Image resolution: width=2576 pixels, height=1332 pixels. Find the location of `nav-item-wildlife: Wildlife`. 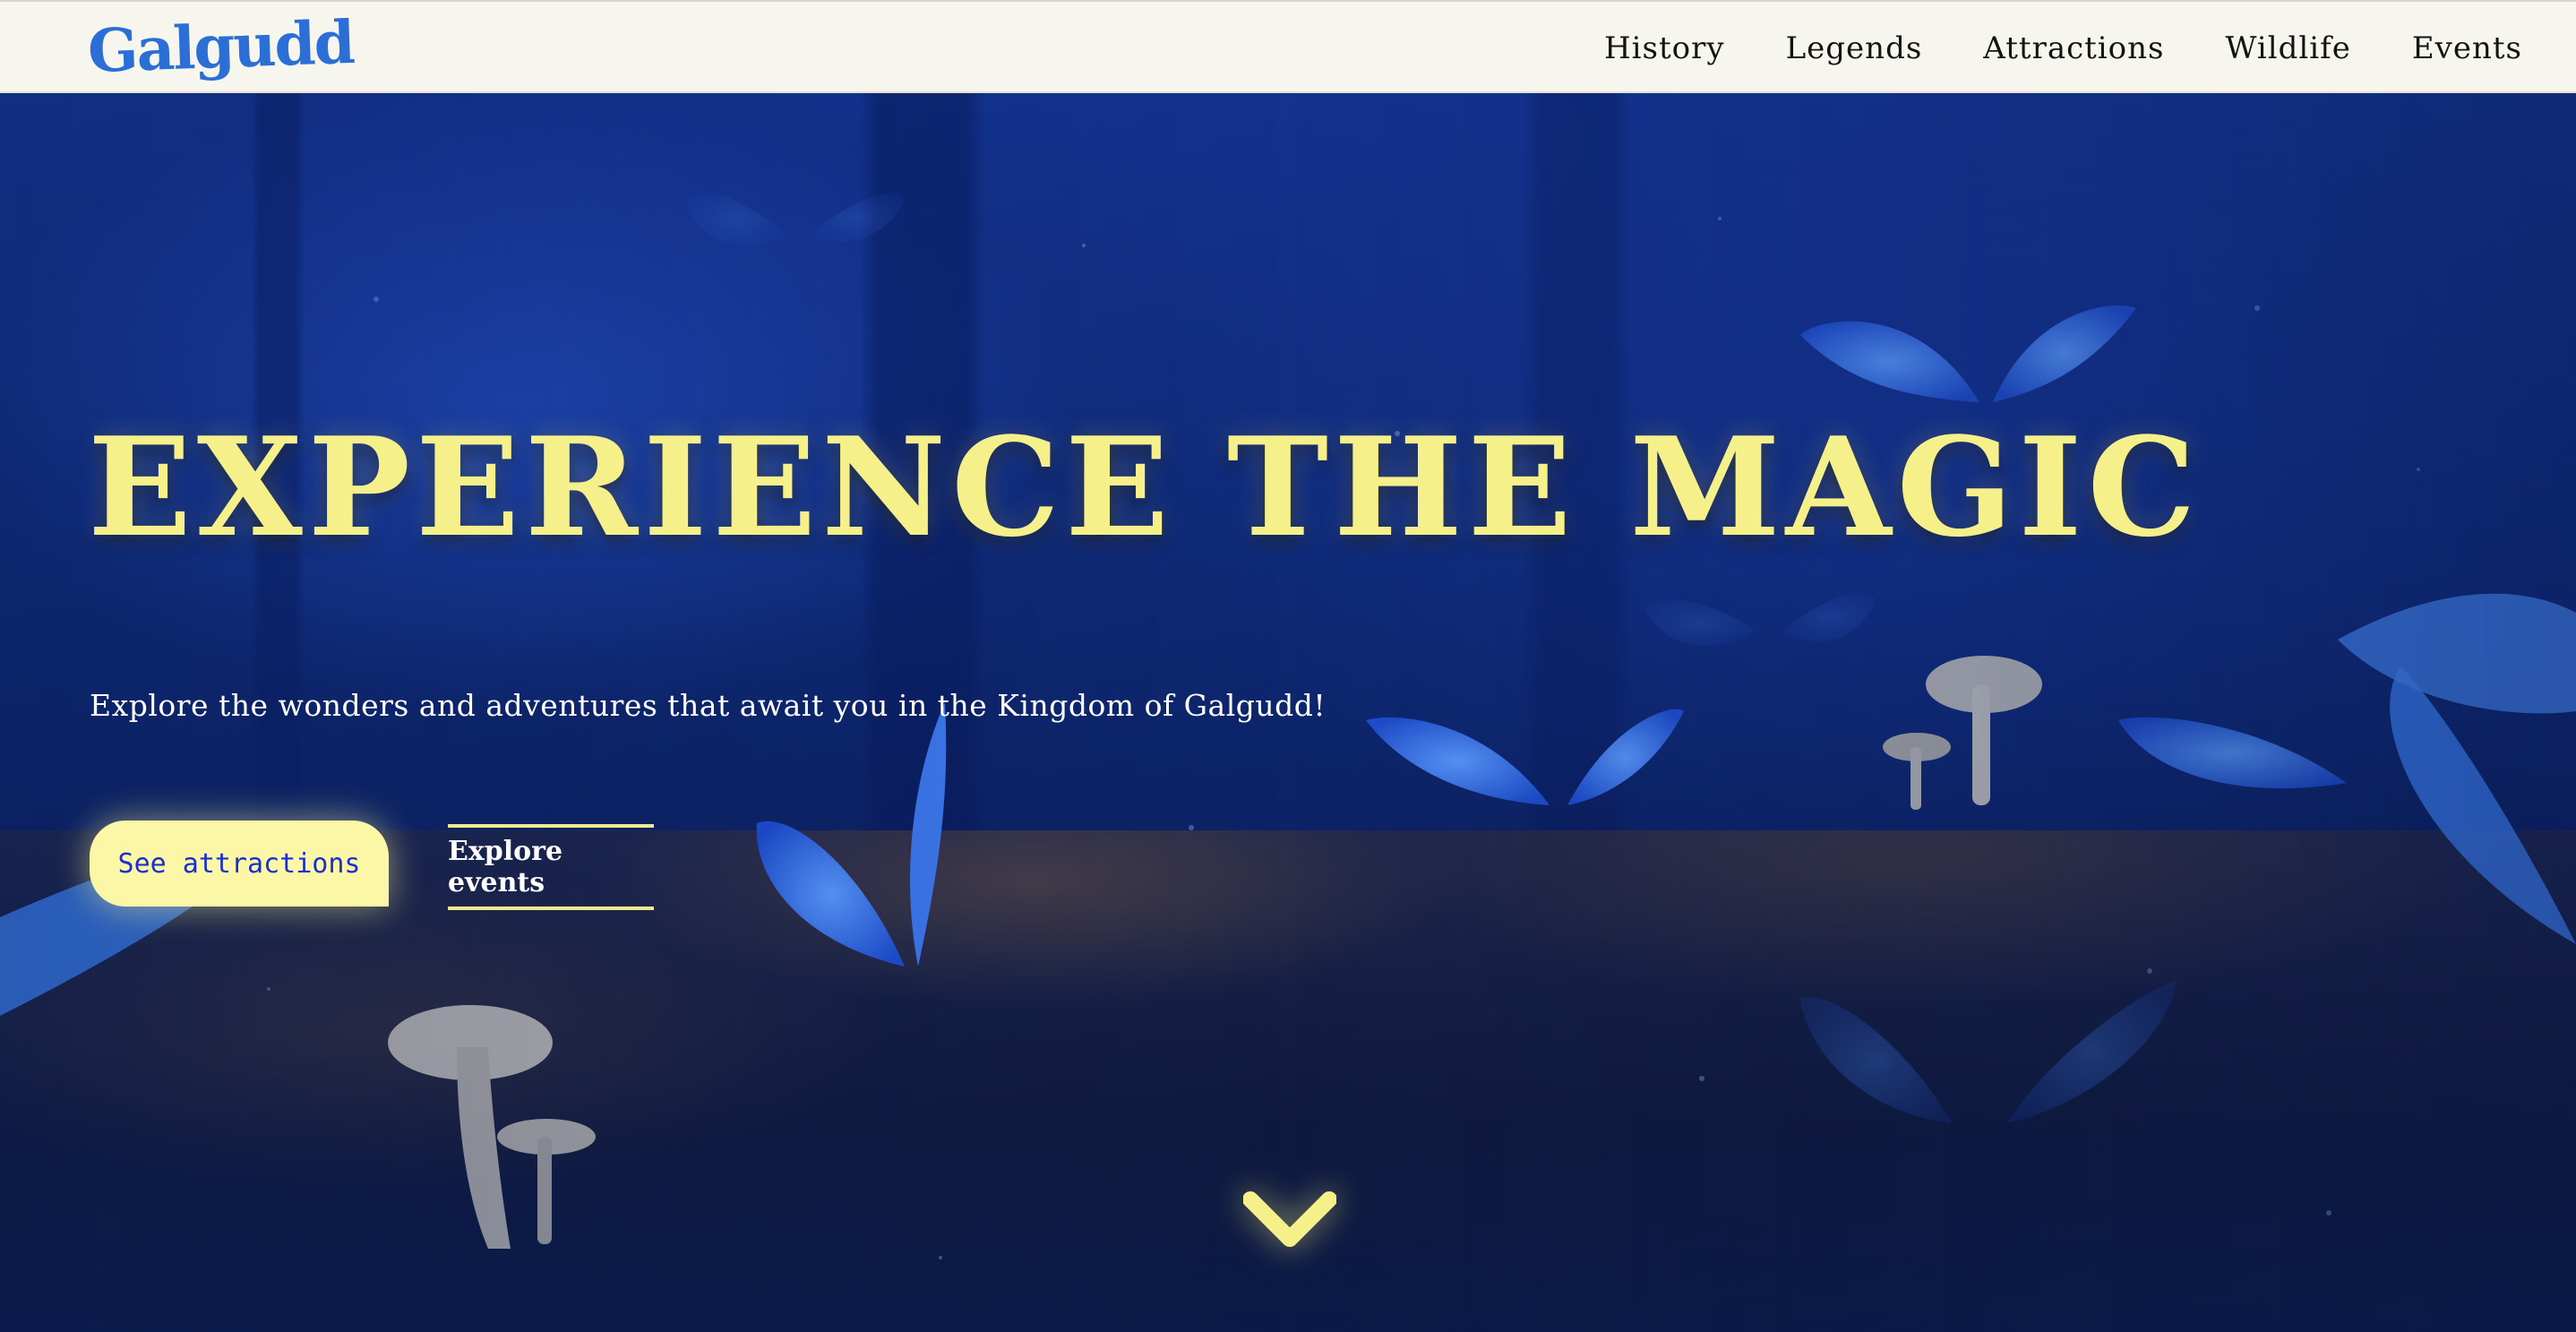

nav-item-wildlife: Wildlife is located at coordinates (2288, 48).